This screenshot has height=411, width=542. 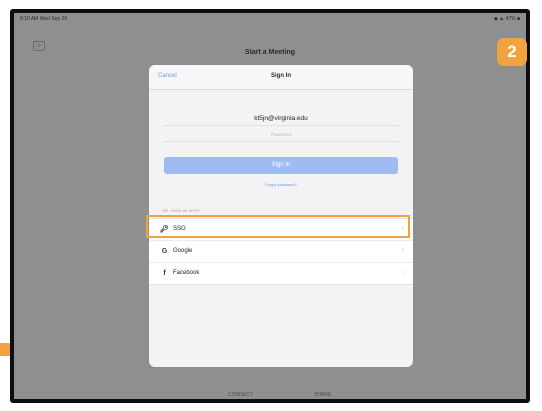 What do you see at coordinates (281, 252) in the screenshot?
I see `google-option: G Google ›` at bounding box center [281, 252].